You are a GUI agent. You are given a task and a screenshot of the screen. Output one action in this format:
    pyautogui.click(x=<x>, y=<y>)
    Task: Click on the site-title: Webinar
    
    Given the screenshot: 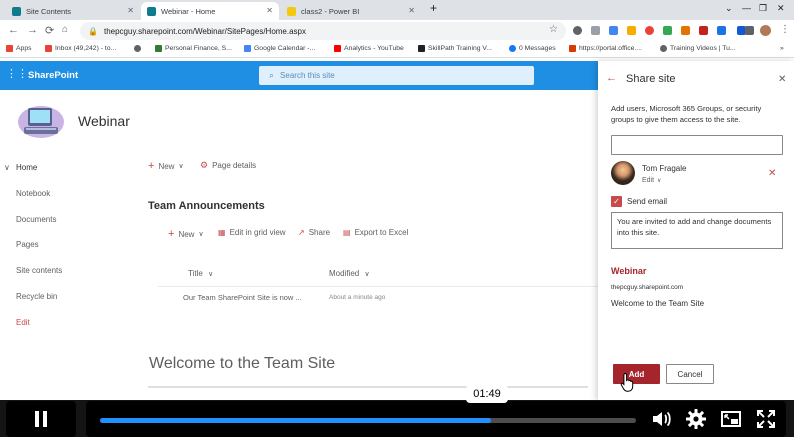 What is the action you would take?
    pyautogui.click(x=104, y=121)
    